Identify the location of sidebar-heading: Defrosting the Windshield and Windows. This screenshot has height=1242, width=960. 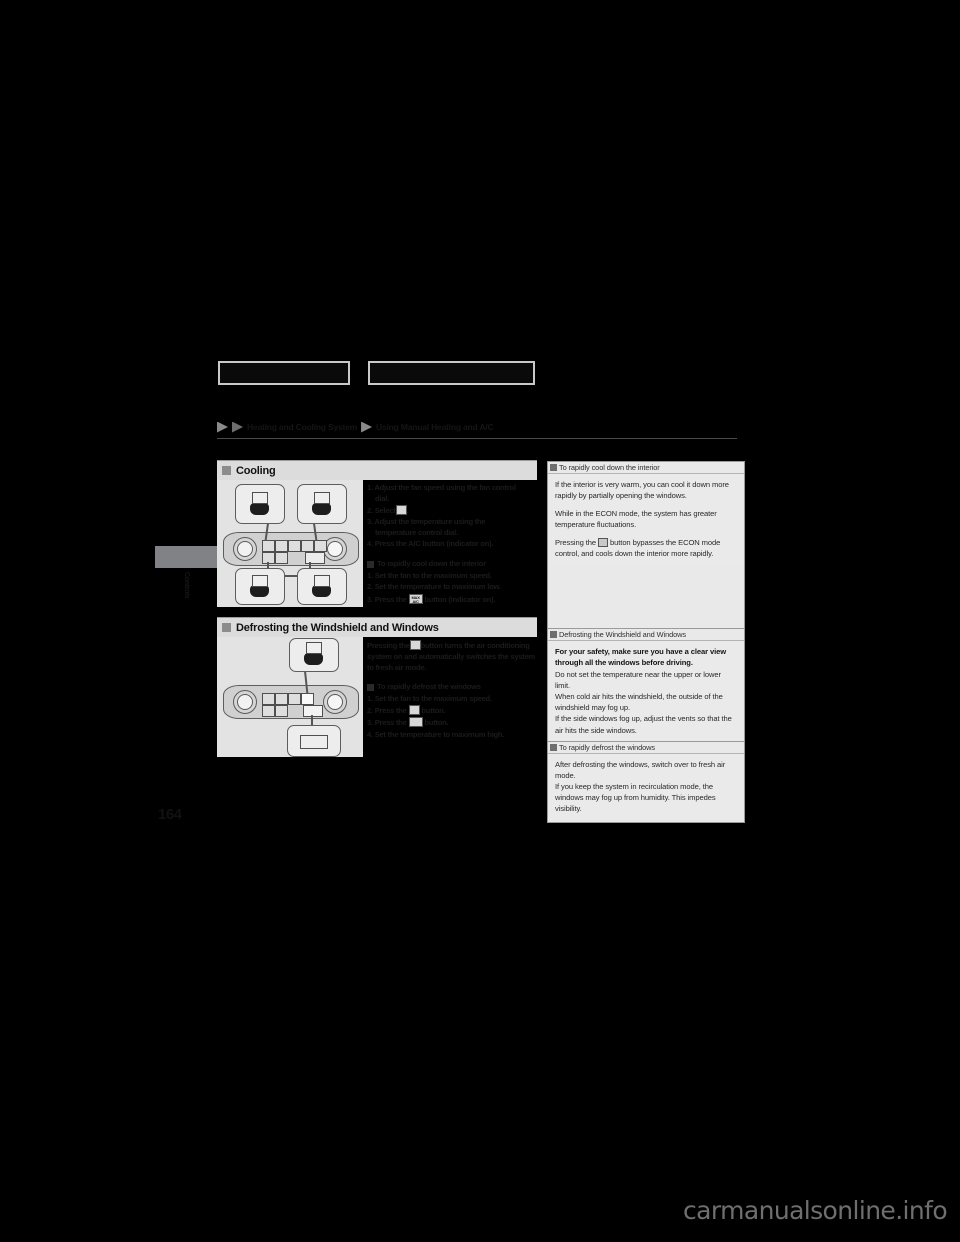
(622, 634).